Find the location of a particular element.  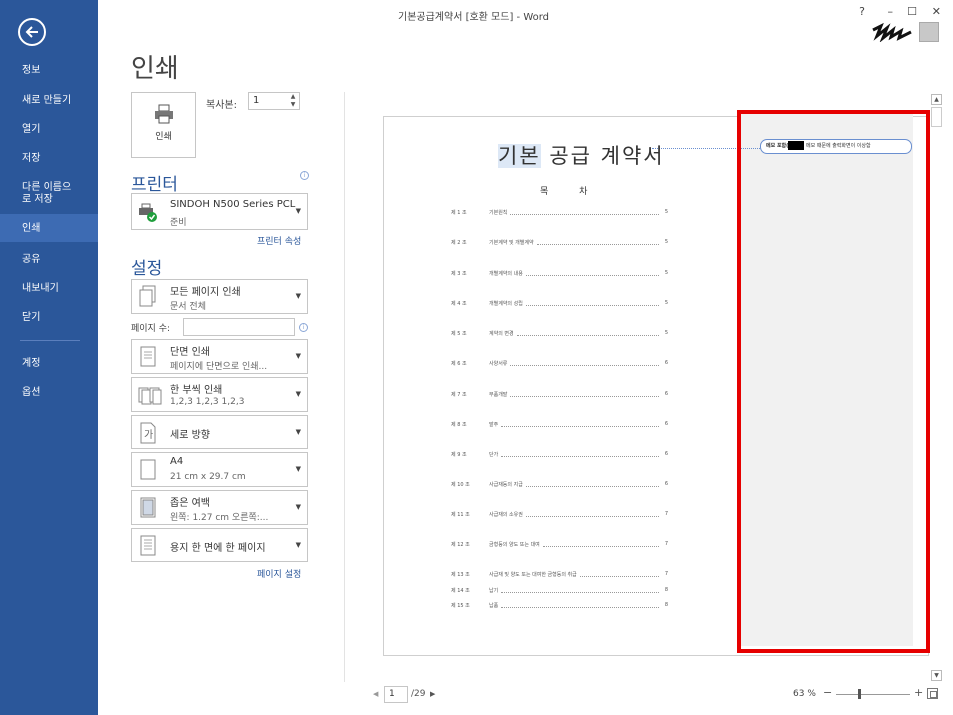

one-sided-icon is located at coordinates (148, 356).